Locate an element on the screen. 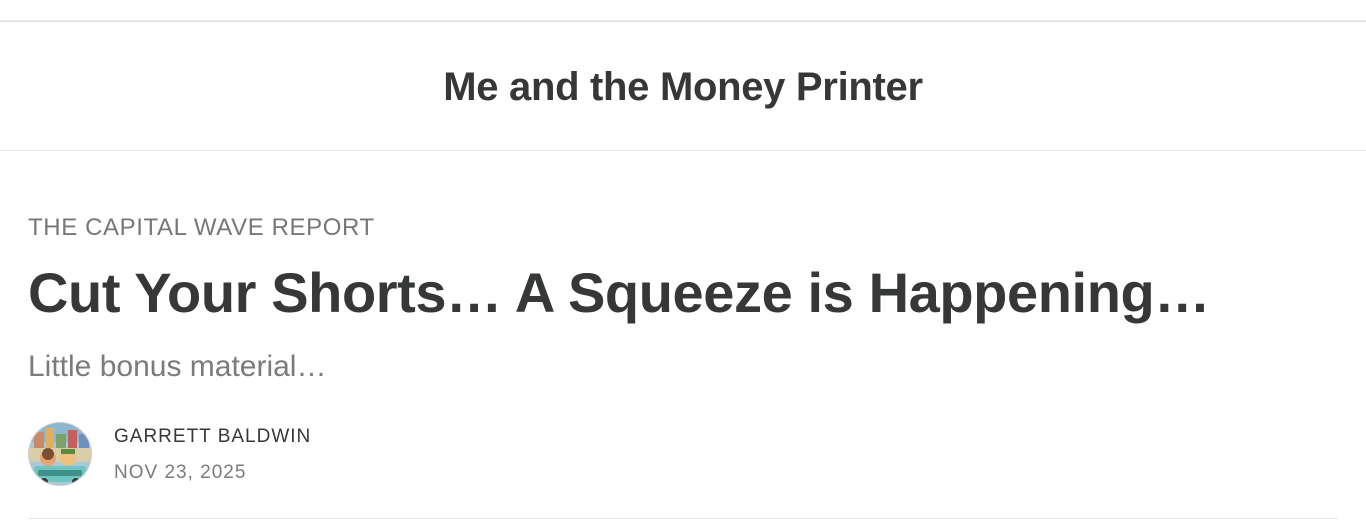  author-avatar is located at coordinates (60, 454).